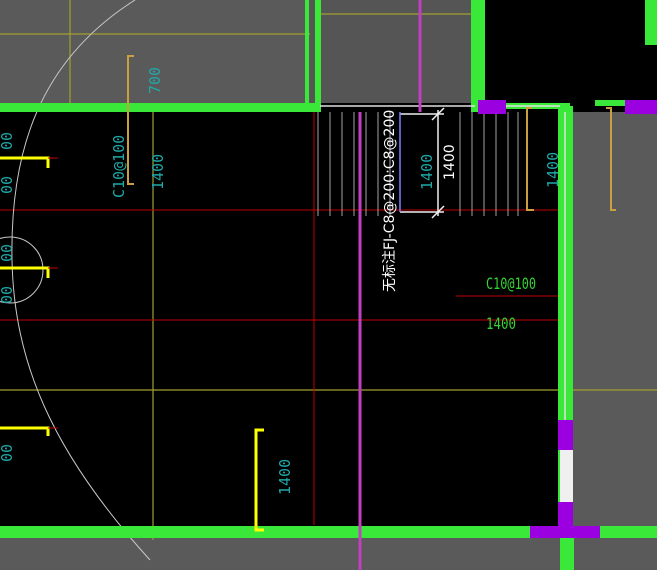  I want to click on left-edge-label-4: 00, so click(8, 295).